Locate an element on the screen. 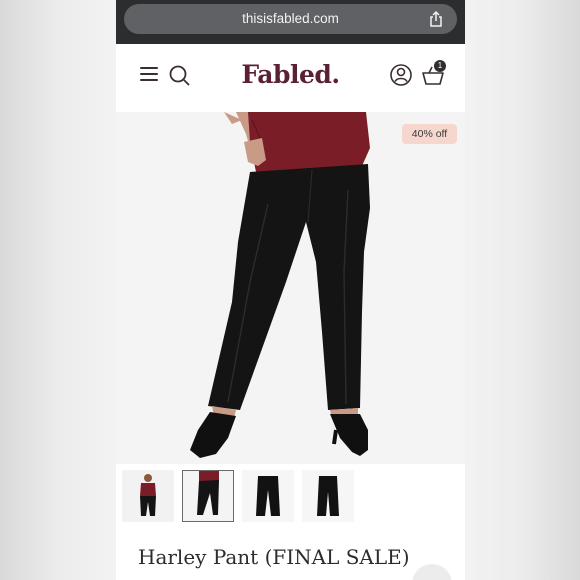 The height and width of the screenshot is (580, 580). chat-button is located at coordinates (432, 572).